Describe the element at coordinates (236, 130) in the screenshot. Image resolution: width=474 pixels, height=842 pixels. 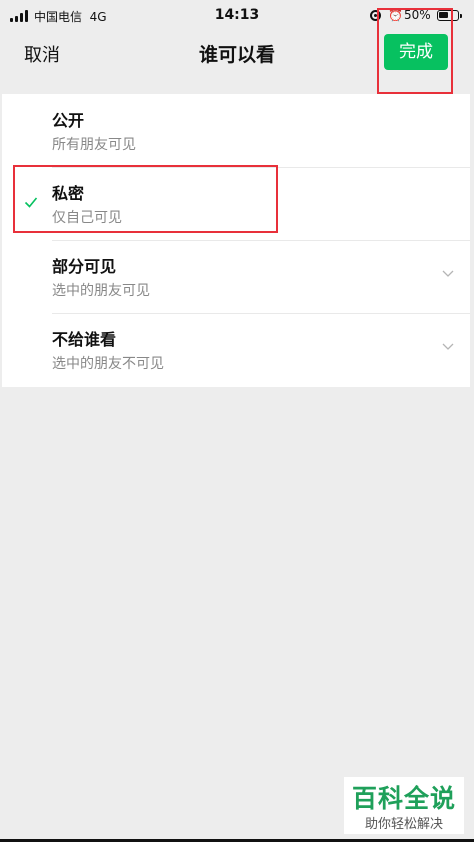
I see `option-public: 公开 所有朋友可见` at that location.